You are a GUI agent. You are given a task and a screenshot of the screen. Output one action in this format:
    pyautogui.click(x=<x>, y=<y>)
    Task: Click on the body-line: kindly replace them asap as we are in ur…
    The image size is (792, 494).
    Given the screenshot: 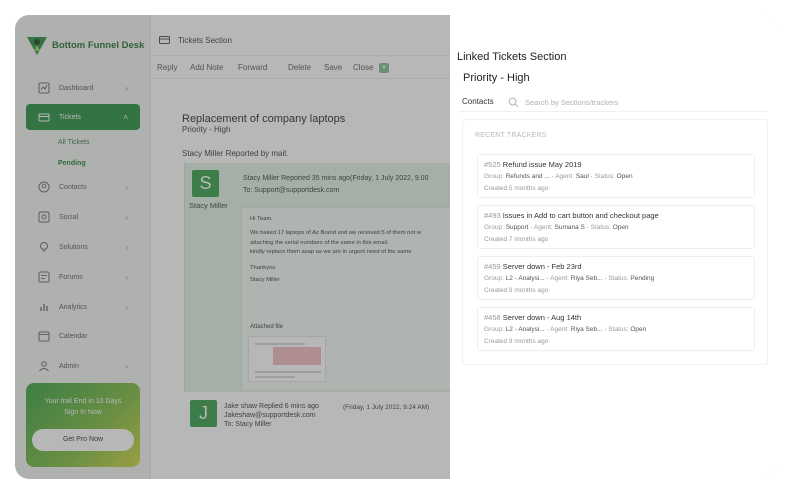 What is the action you would take?
    pyautogui.click(x=331, y=252)
    